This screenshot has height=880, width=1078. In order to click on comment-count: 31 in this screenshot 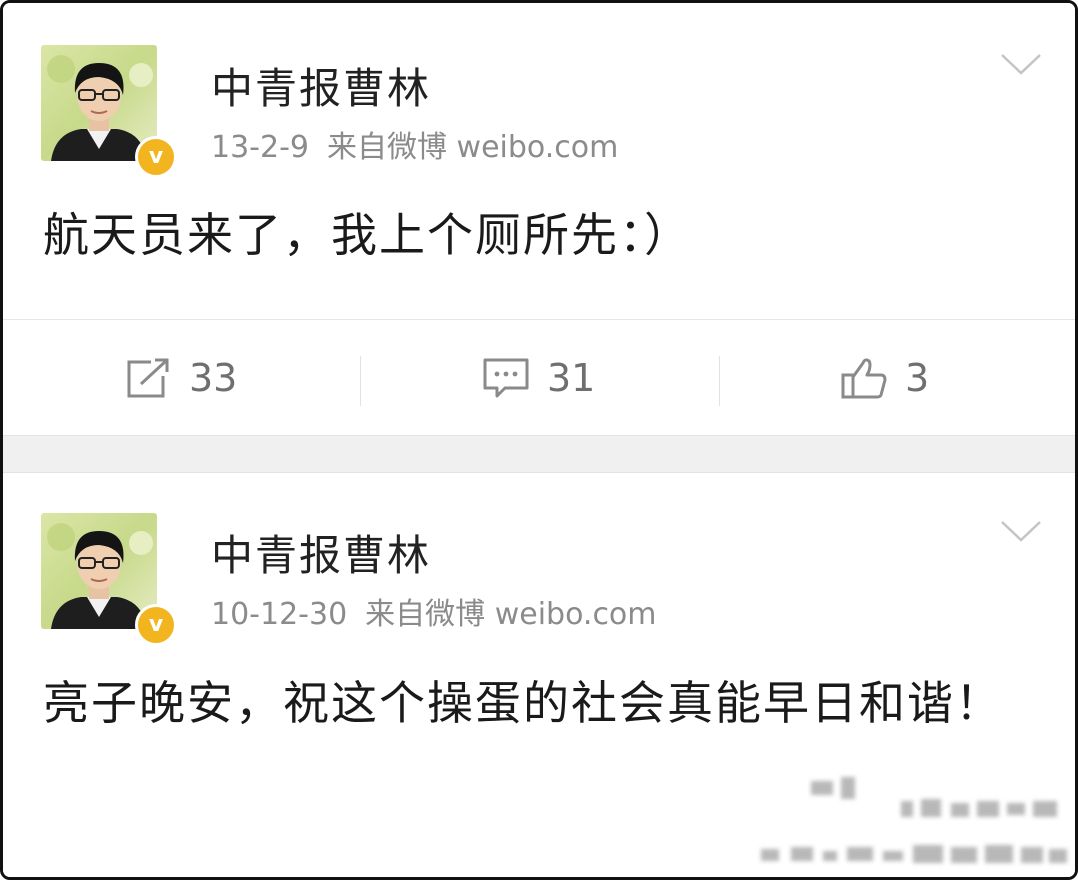, I will do `click(571, 378)`.